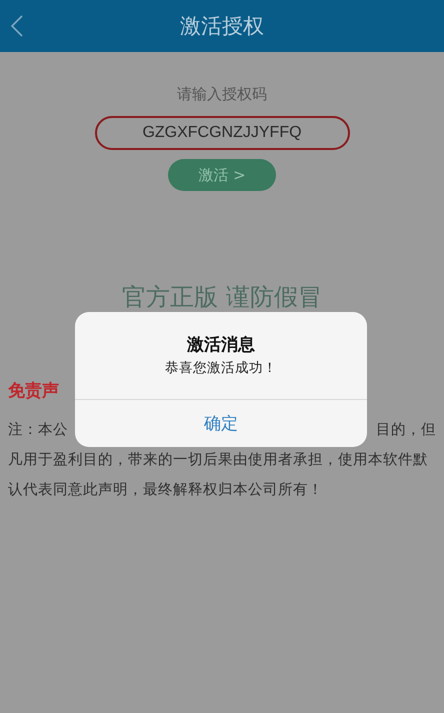 This screenshot has width=444, height=713. What do you see at coordinates (222, 175) in the screenshot?
I see `activate-button: 激活 >` at bounding box center [222, 175].